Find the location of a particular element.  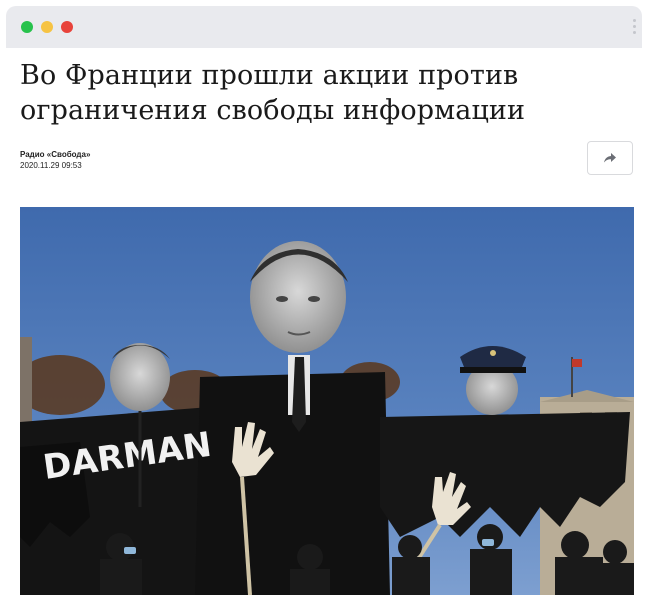

minimize-button is located at coordinates (47, 27).